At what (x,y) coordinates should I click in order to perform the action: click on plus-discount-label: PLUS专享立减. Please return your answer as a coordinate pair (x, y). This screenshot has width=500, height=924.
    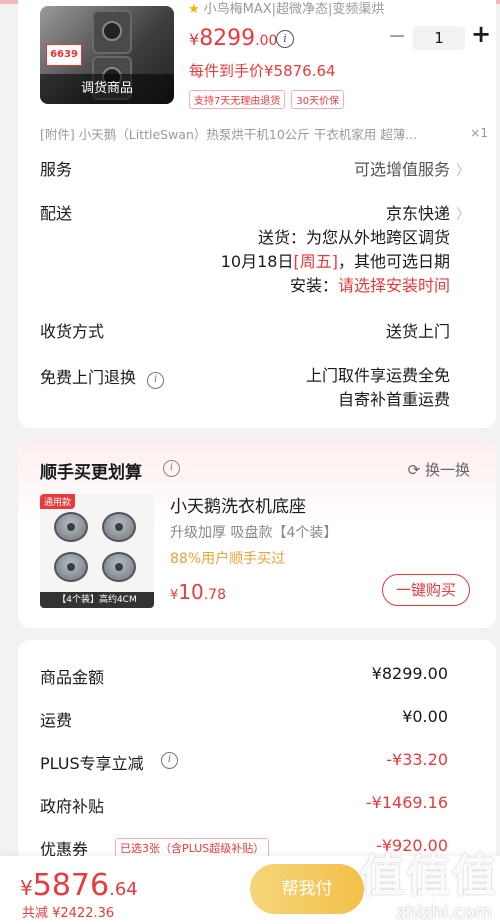
    Looking at the image, I should click on (92, 763).